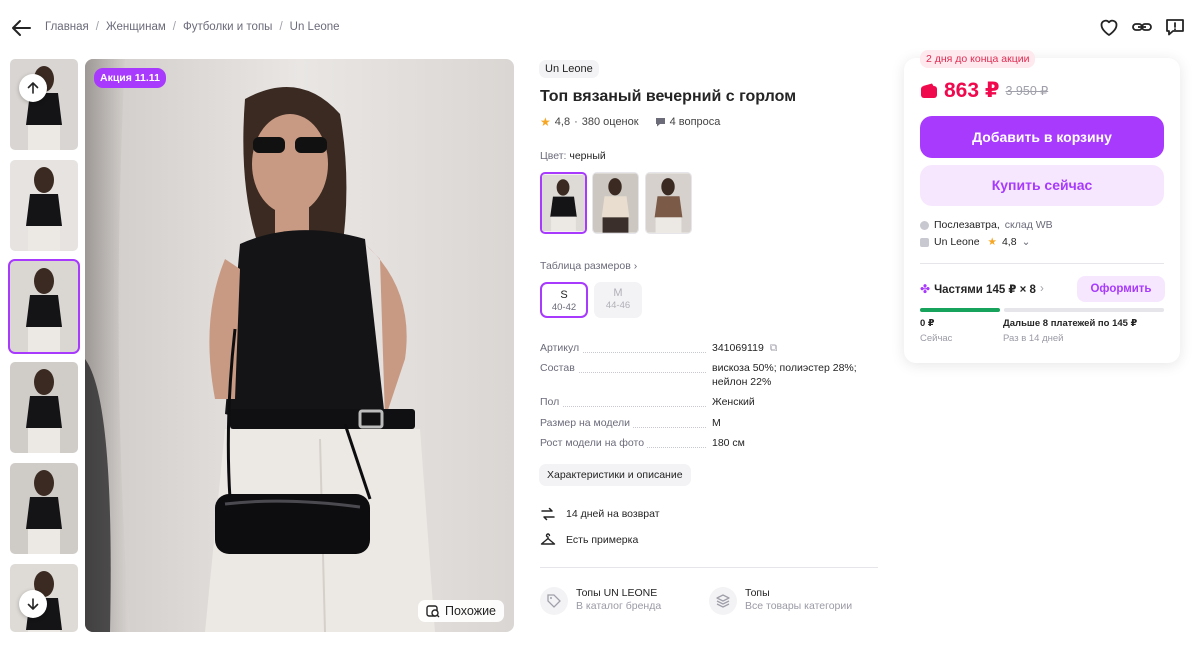 The height and width of the screenshot is (647, 1200). What do you see at coordinates (617, 593) in the screenshot?
I see `link-title: Топы UN LEONE` at bounding box center [617, 593].